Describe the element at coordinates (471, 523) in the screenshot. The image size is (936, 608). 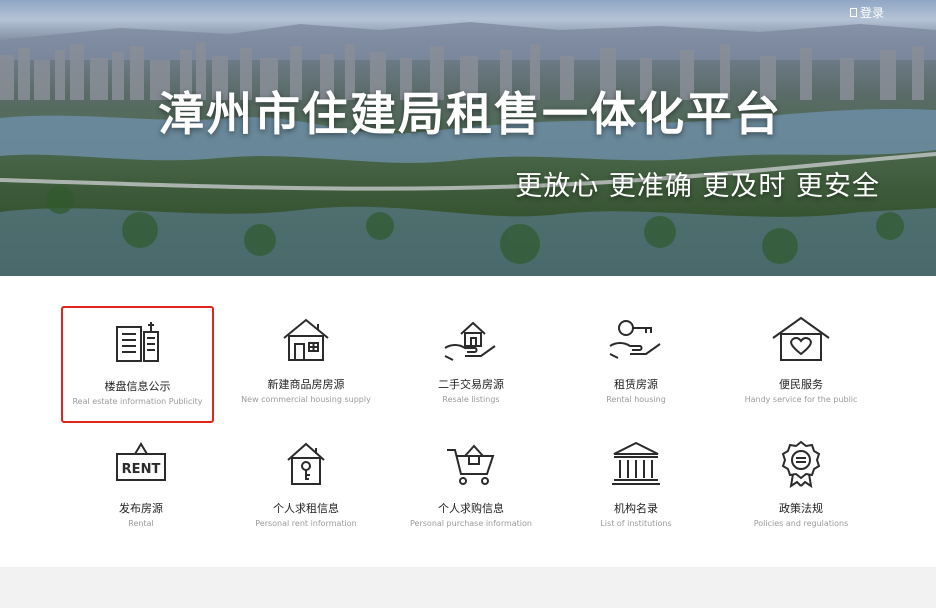
I see `service-label-en: Personal purchase information` at that location.